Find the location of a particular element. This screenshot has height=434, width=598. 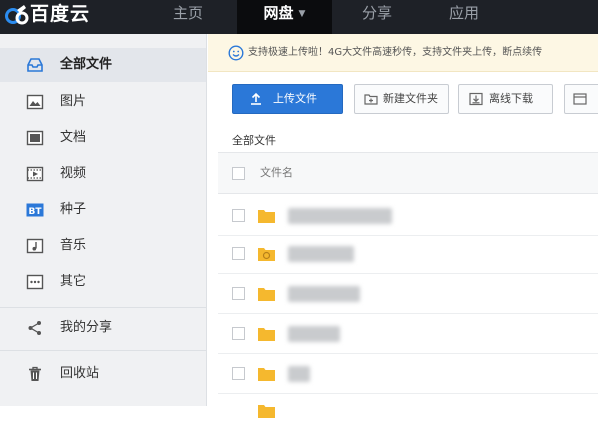

file-toolbar: 上传文件 新建文件夹 离线下载 is located at coordinates (403, 99).